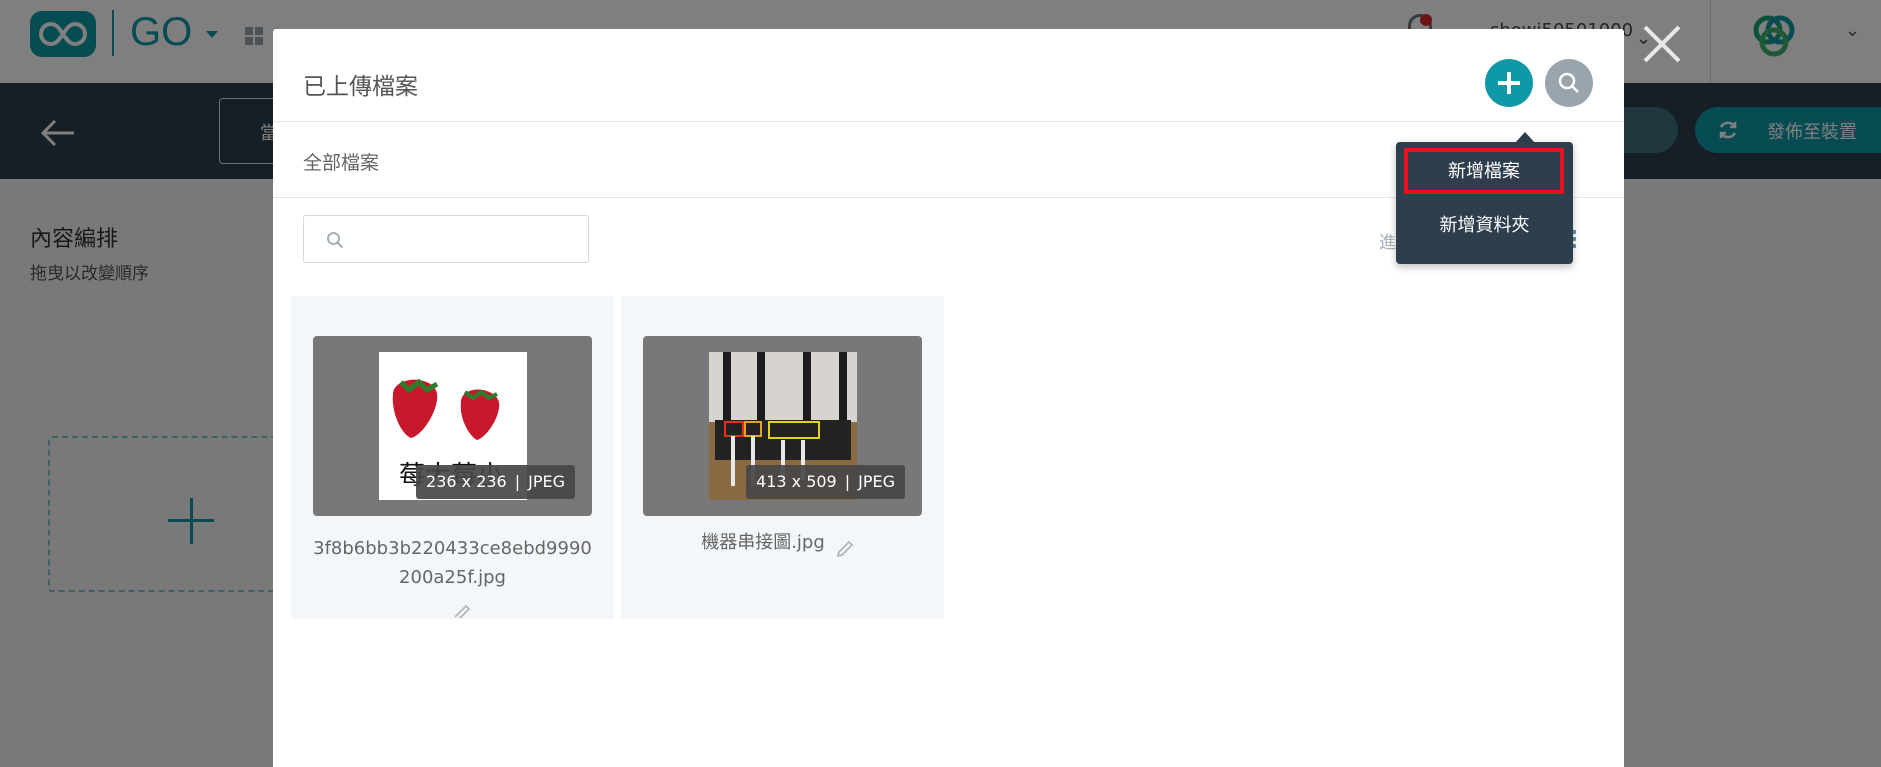 The height and width of the screenshot is (767, 1881). Describe the element at coordinates (464, 239) in the screenshot. I see `file-search-input` at that location.